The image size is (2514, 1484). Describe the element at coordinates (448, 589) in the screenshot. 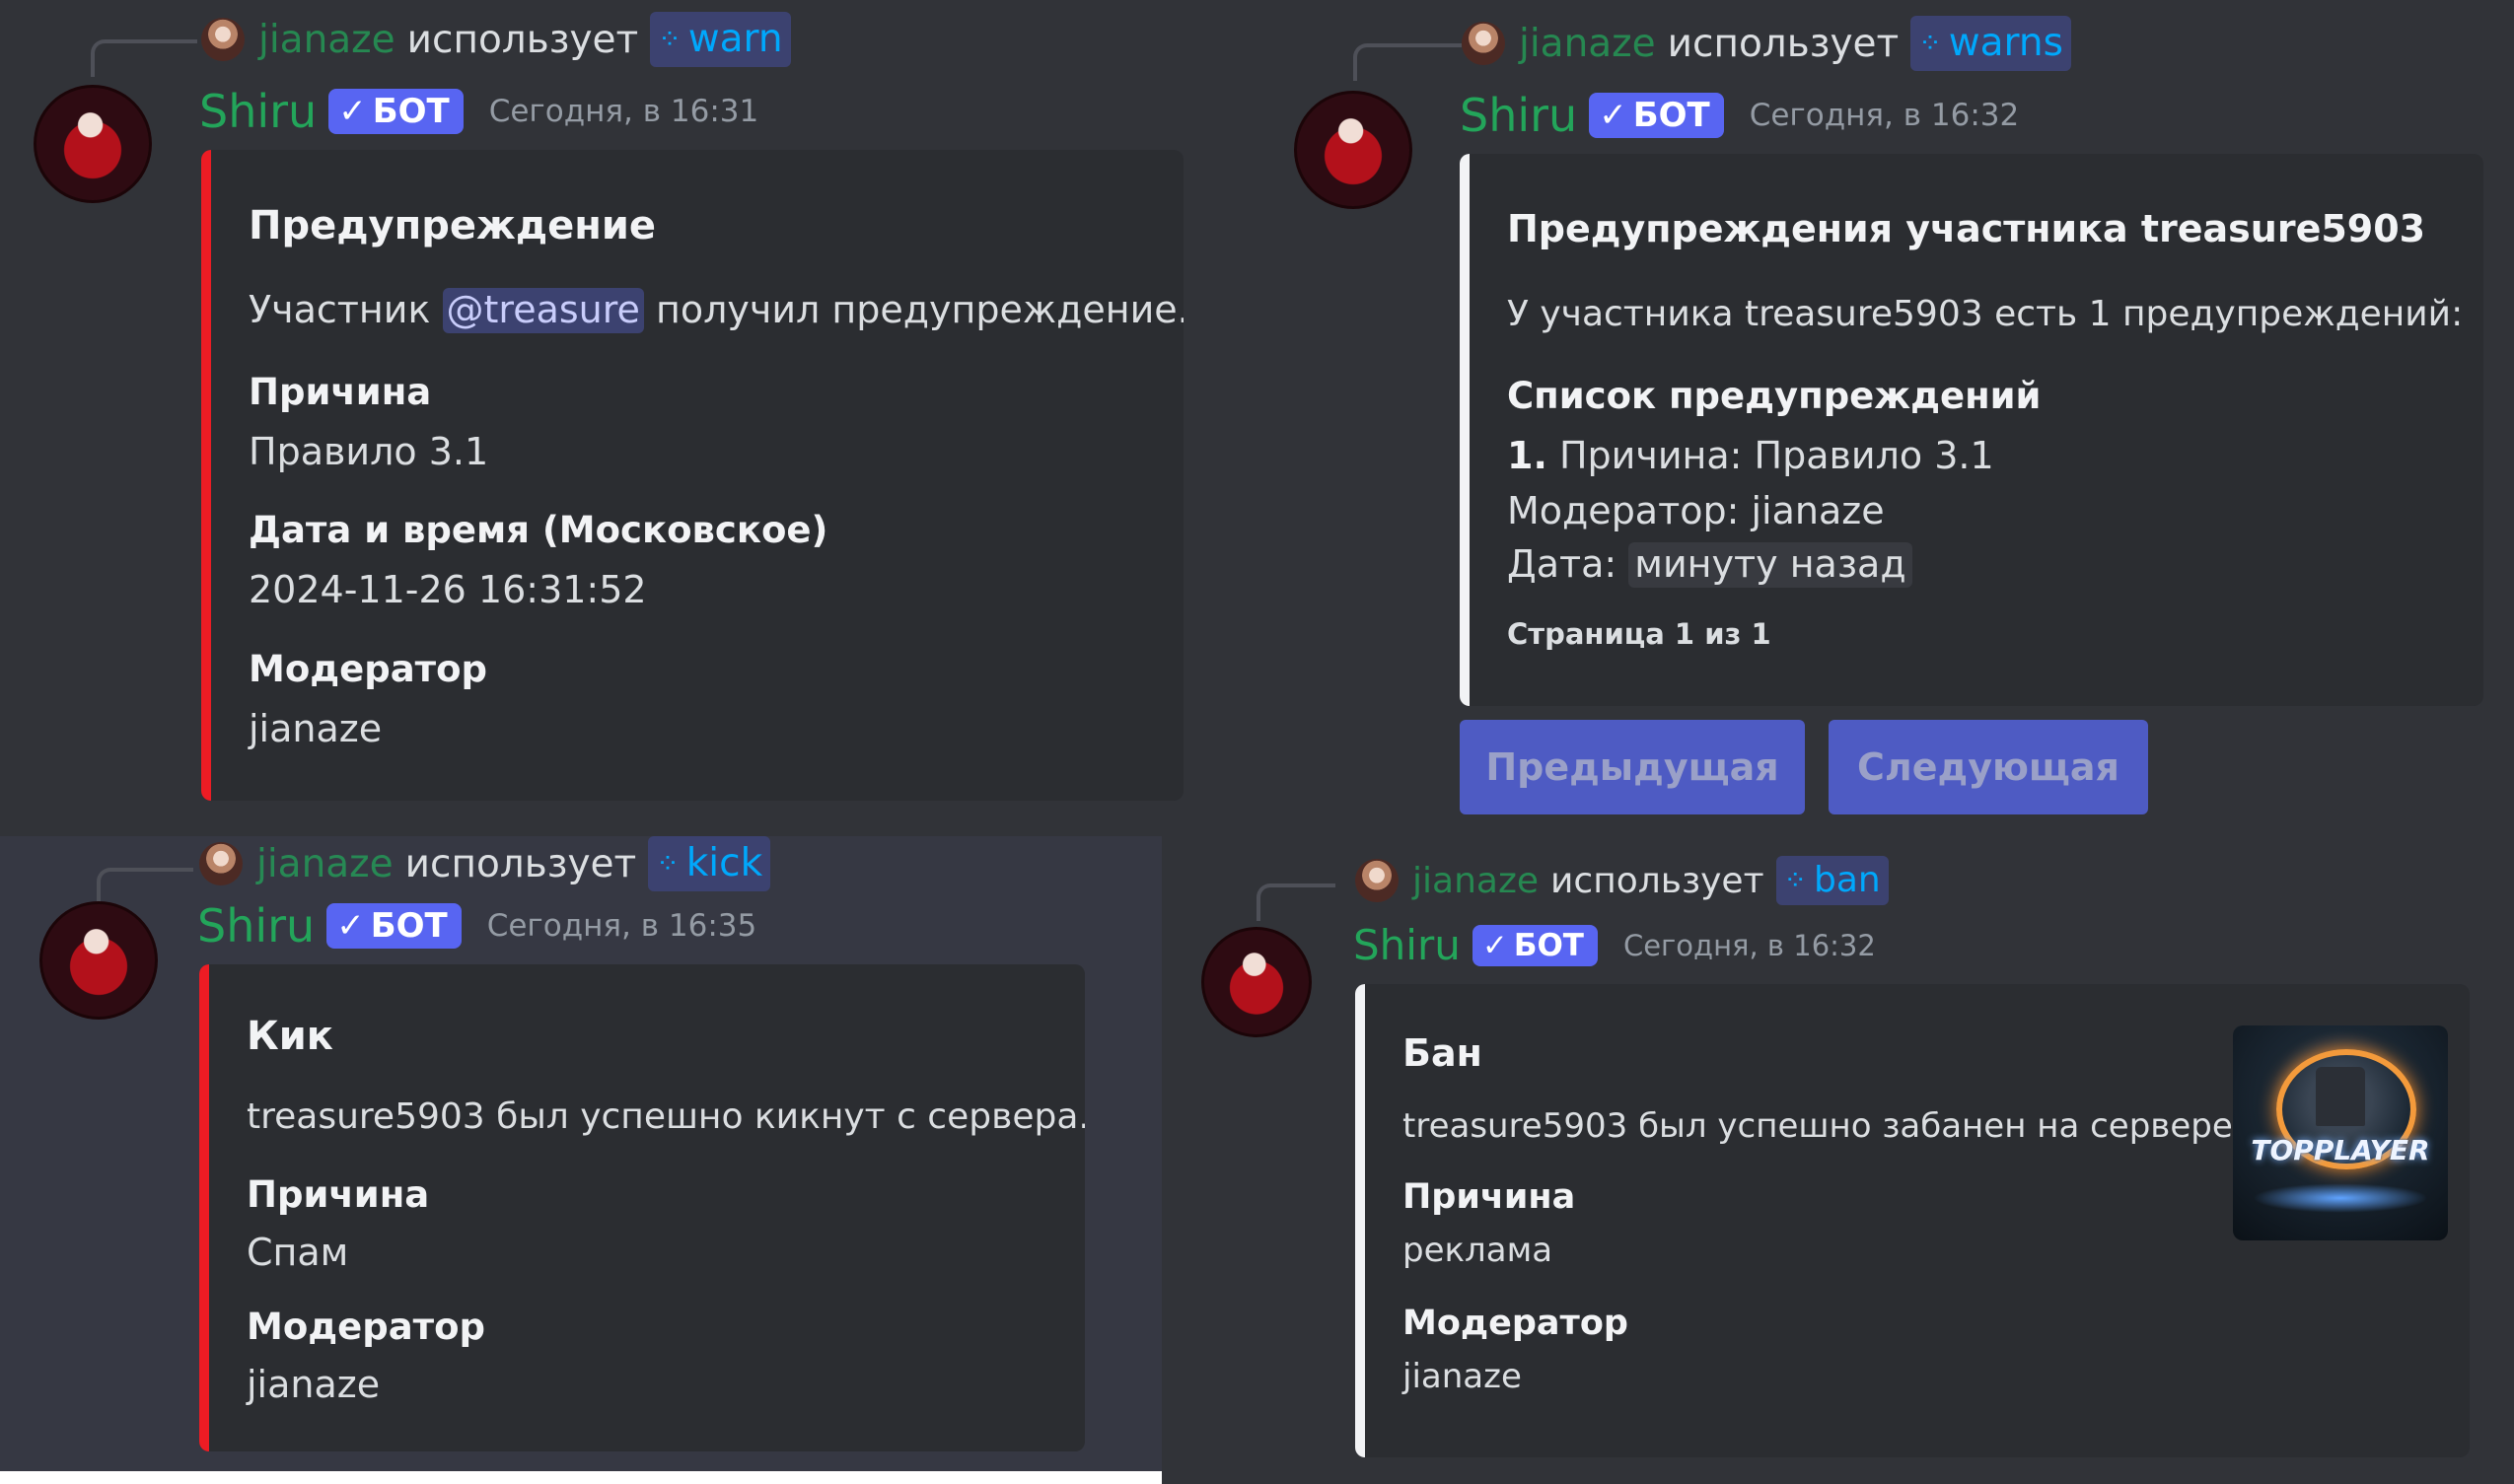

I see `field-value-datetime: 2024-11-26 16:31:52` at that location.